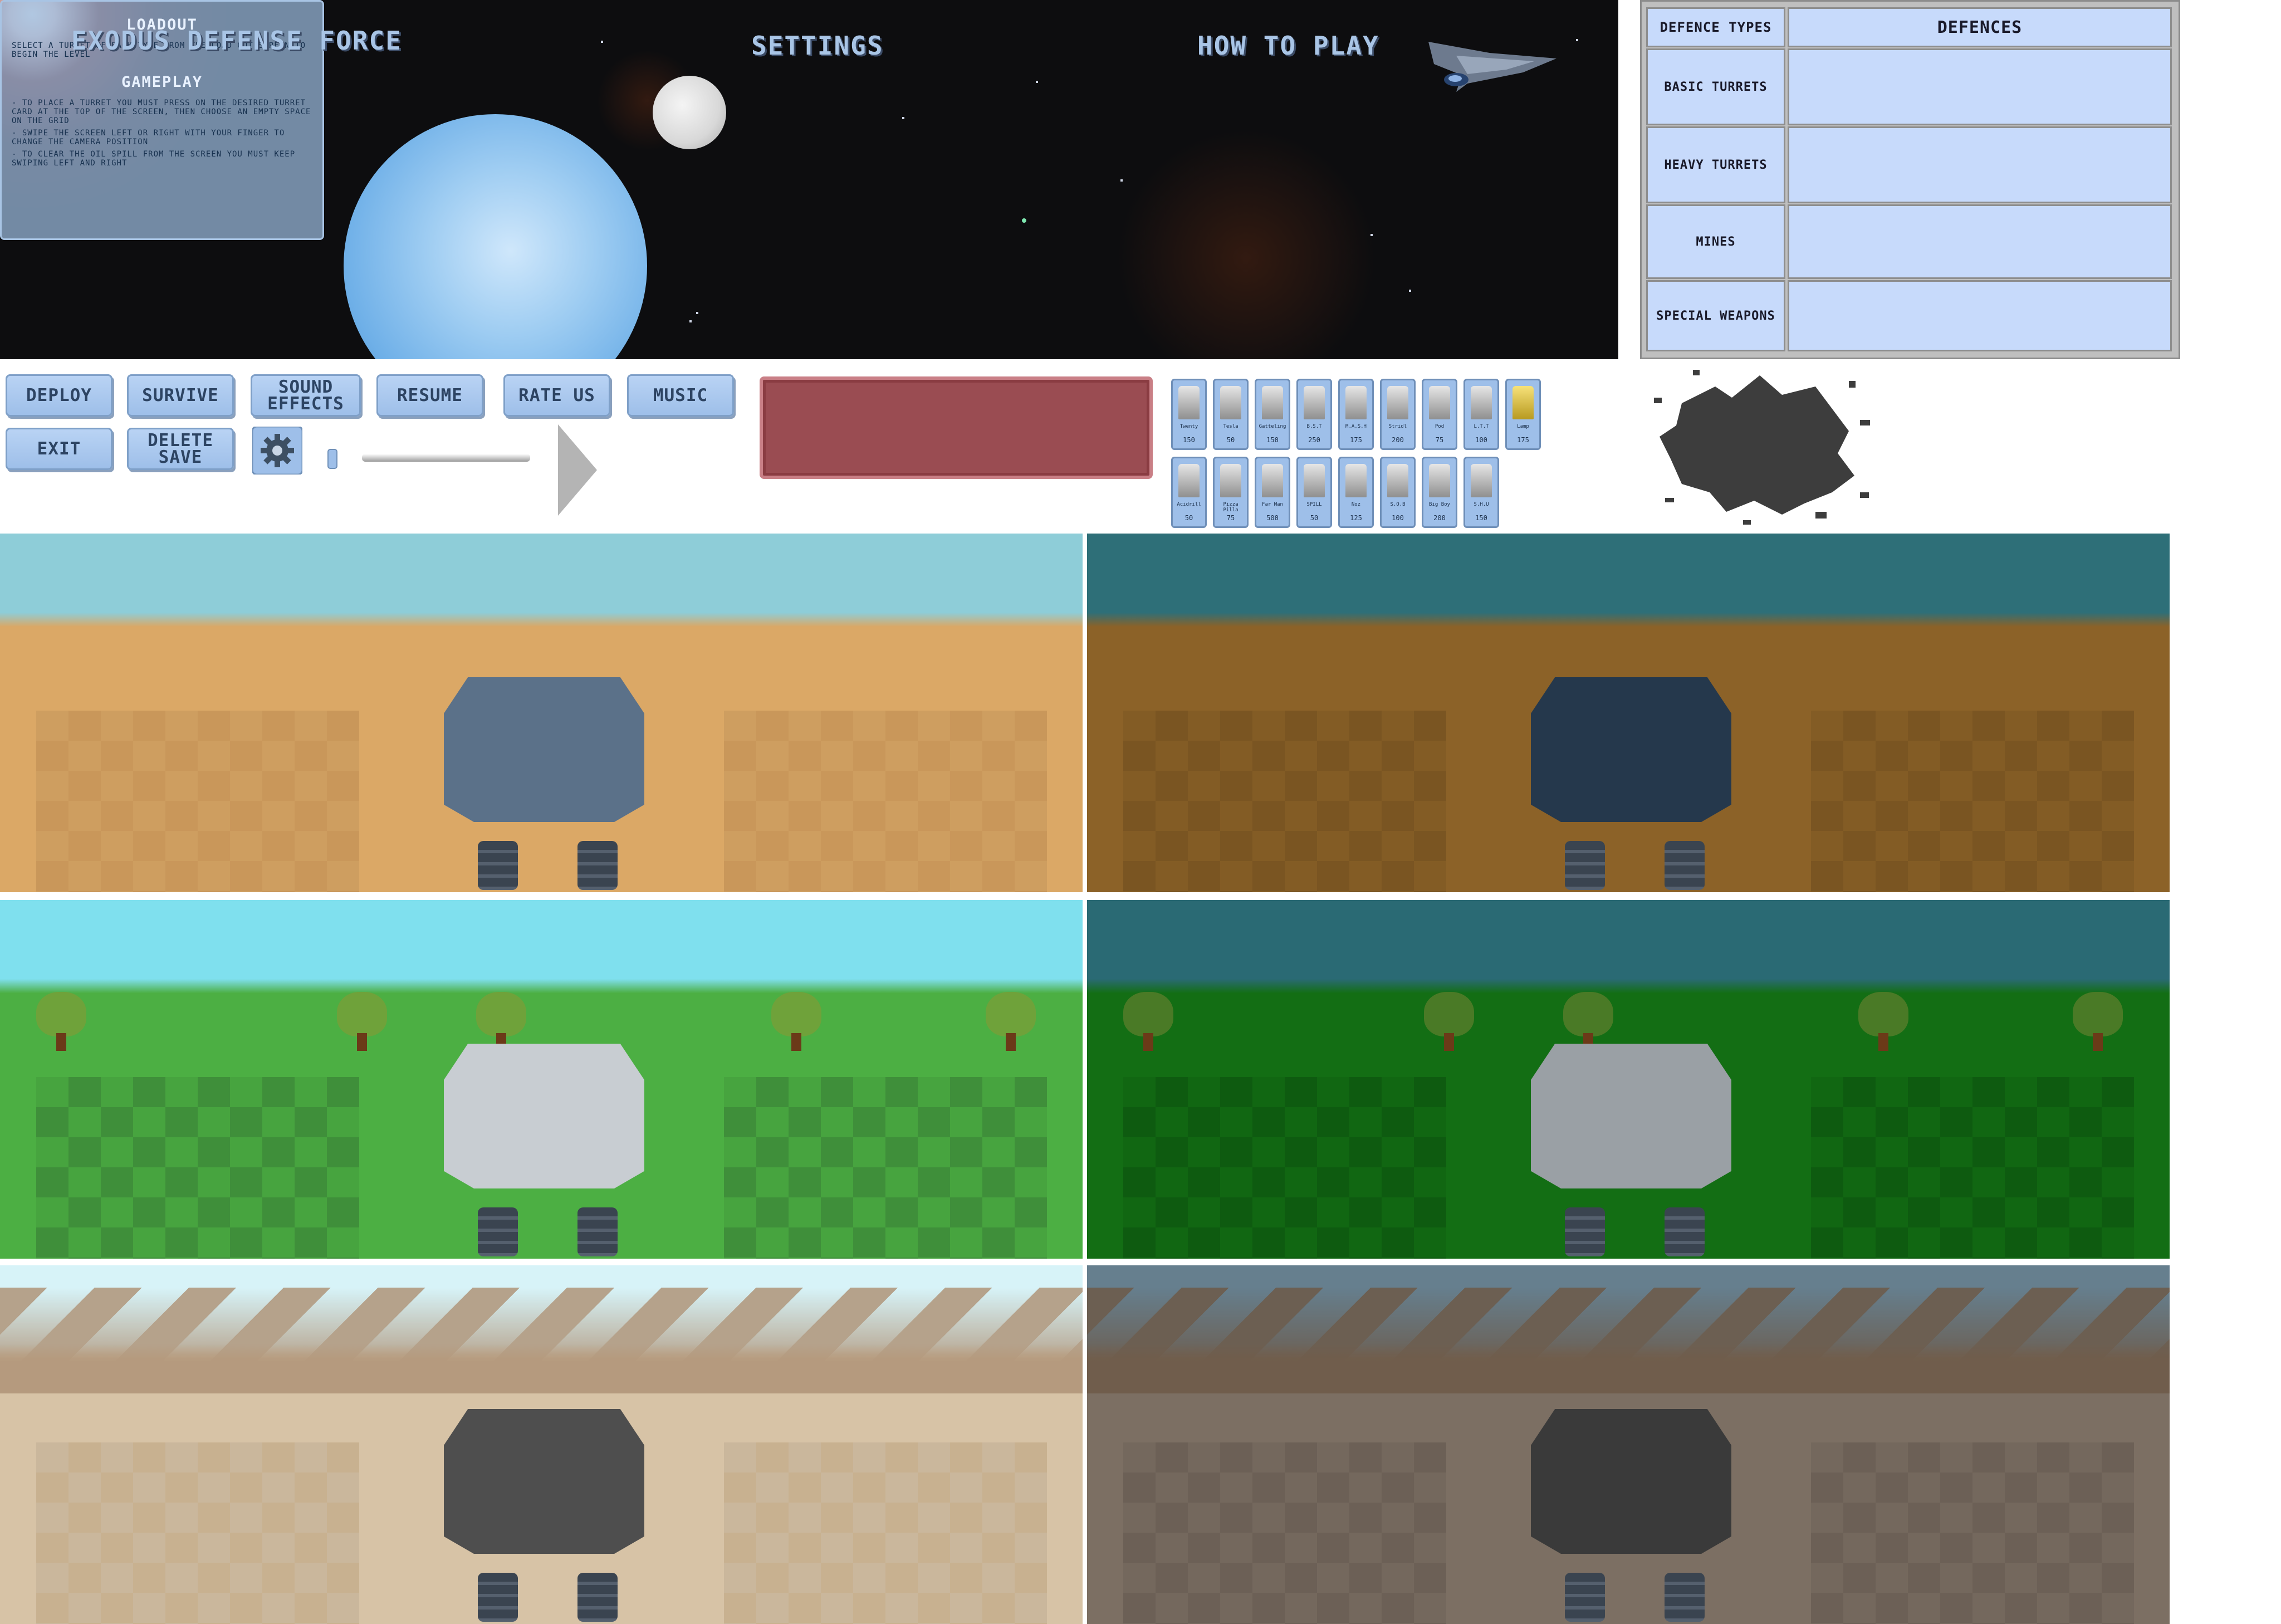 The image size is (2281, 1624). What do you see at coordinates (1230, 518) in the screenshot?
I see `turret-card-cost: 75` at bounding box center [1230, 518].